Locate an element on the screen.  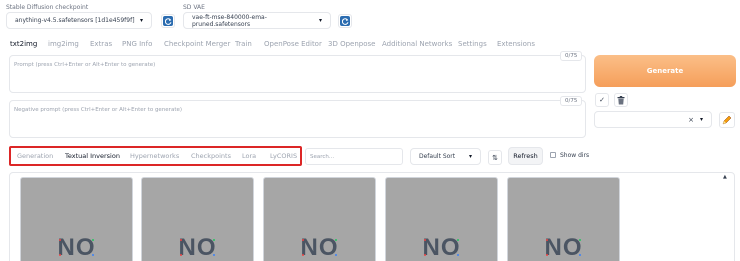
sort-order-button: ⇅ is located at coordinates (495, 157).